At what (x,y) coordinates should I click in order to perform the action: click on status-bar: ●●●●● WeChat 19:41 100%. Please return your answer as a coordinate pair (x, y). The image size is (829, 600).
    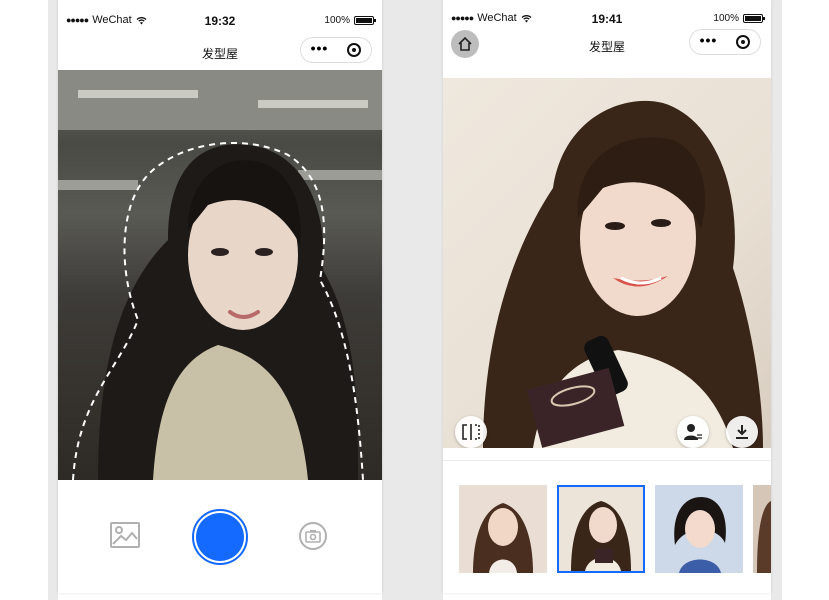
    Looking at the image, I should click on (607, 19).